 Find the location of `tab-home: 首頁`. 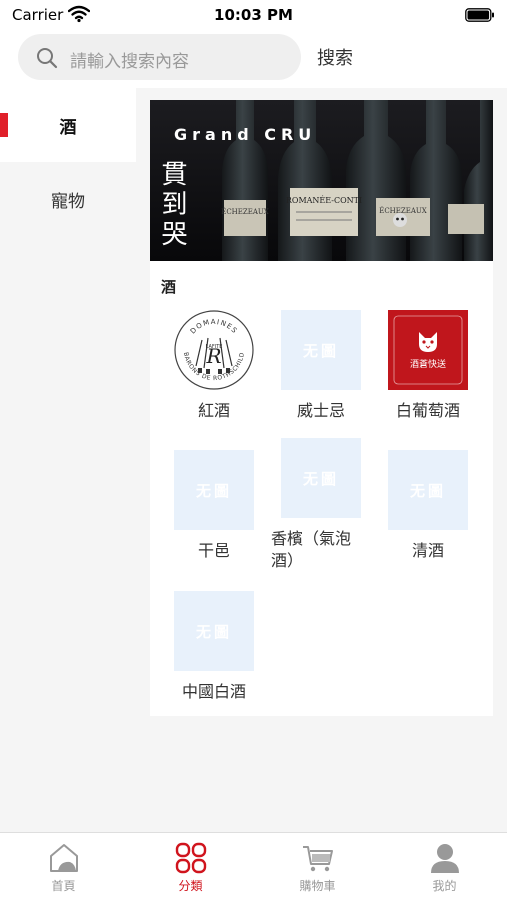

tab-home: 首頁 is located at coordinates (63, 867).